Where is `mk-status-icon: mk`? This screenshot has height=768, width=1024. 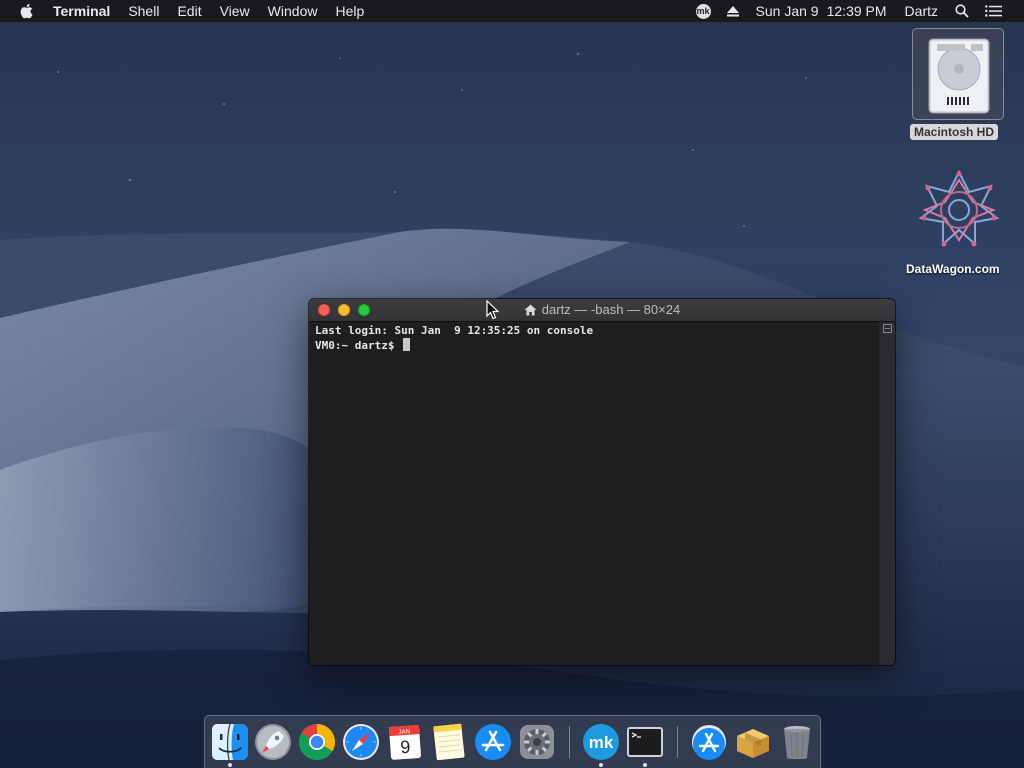 mk-status-icon: mk is located at coordinates (703, 11).